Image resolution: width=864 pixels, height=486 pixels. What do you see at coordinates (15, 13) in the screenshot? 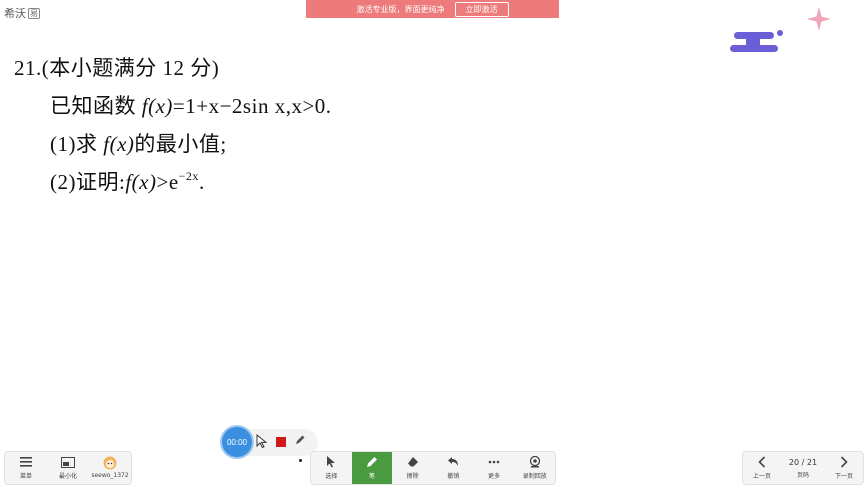
I see `app-logo-text: 希沃` at bounding box center [15, 13].